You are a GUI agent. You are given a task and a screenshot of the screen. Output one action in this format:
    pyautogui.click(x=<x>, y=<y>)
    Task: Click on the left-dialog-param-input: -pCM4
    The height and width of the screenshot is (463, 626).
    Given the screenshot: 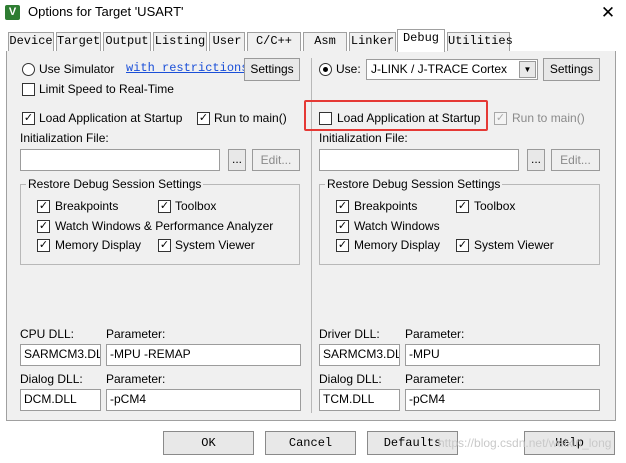 What is the action you would take?
    pyautogui.click(x=203, y=400)
    